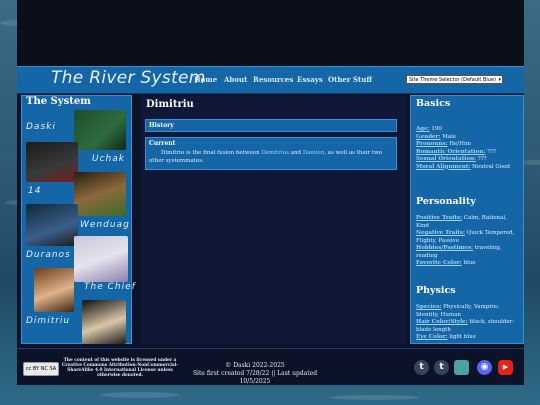 The width and height of the screenshot is (540, 405). What do you see at coordinates (170, 104) in the screenshot?
I see `page-title: Dimitriu` at bounding box center [170, 104].